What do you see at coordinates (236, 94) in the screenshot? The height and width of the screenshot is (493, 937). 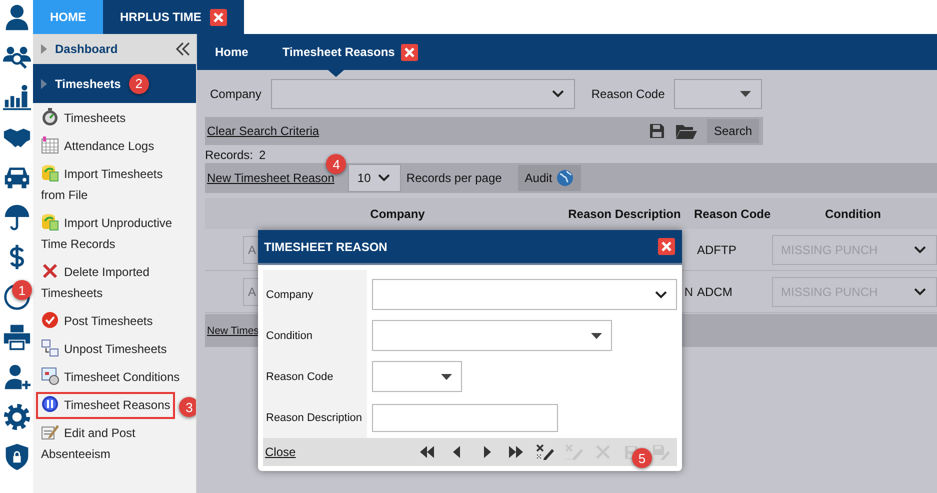 I see `filter-label: Company` at bounding box center [236, 94].